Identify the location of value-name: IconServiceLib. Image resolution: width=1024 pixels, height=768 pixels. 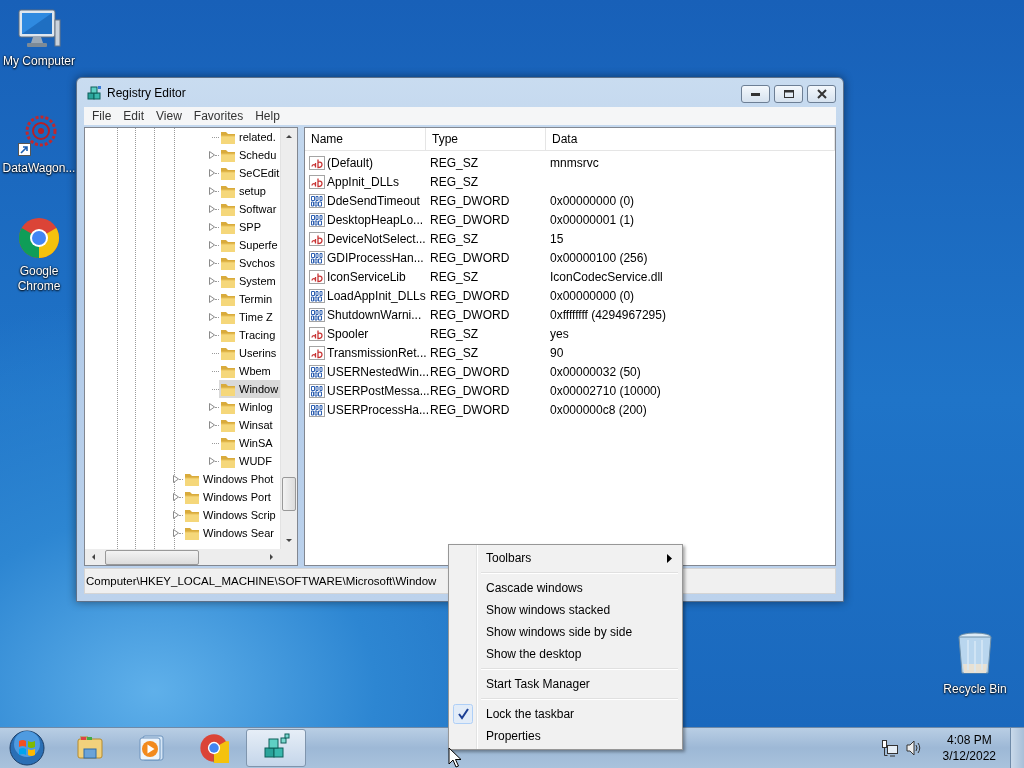
(366, 276).